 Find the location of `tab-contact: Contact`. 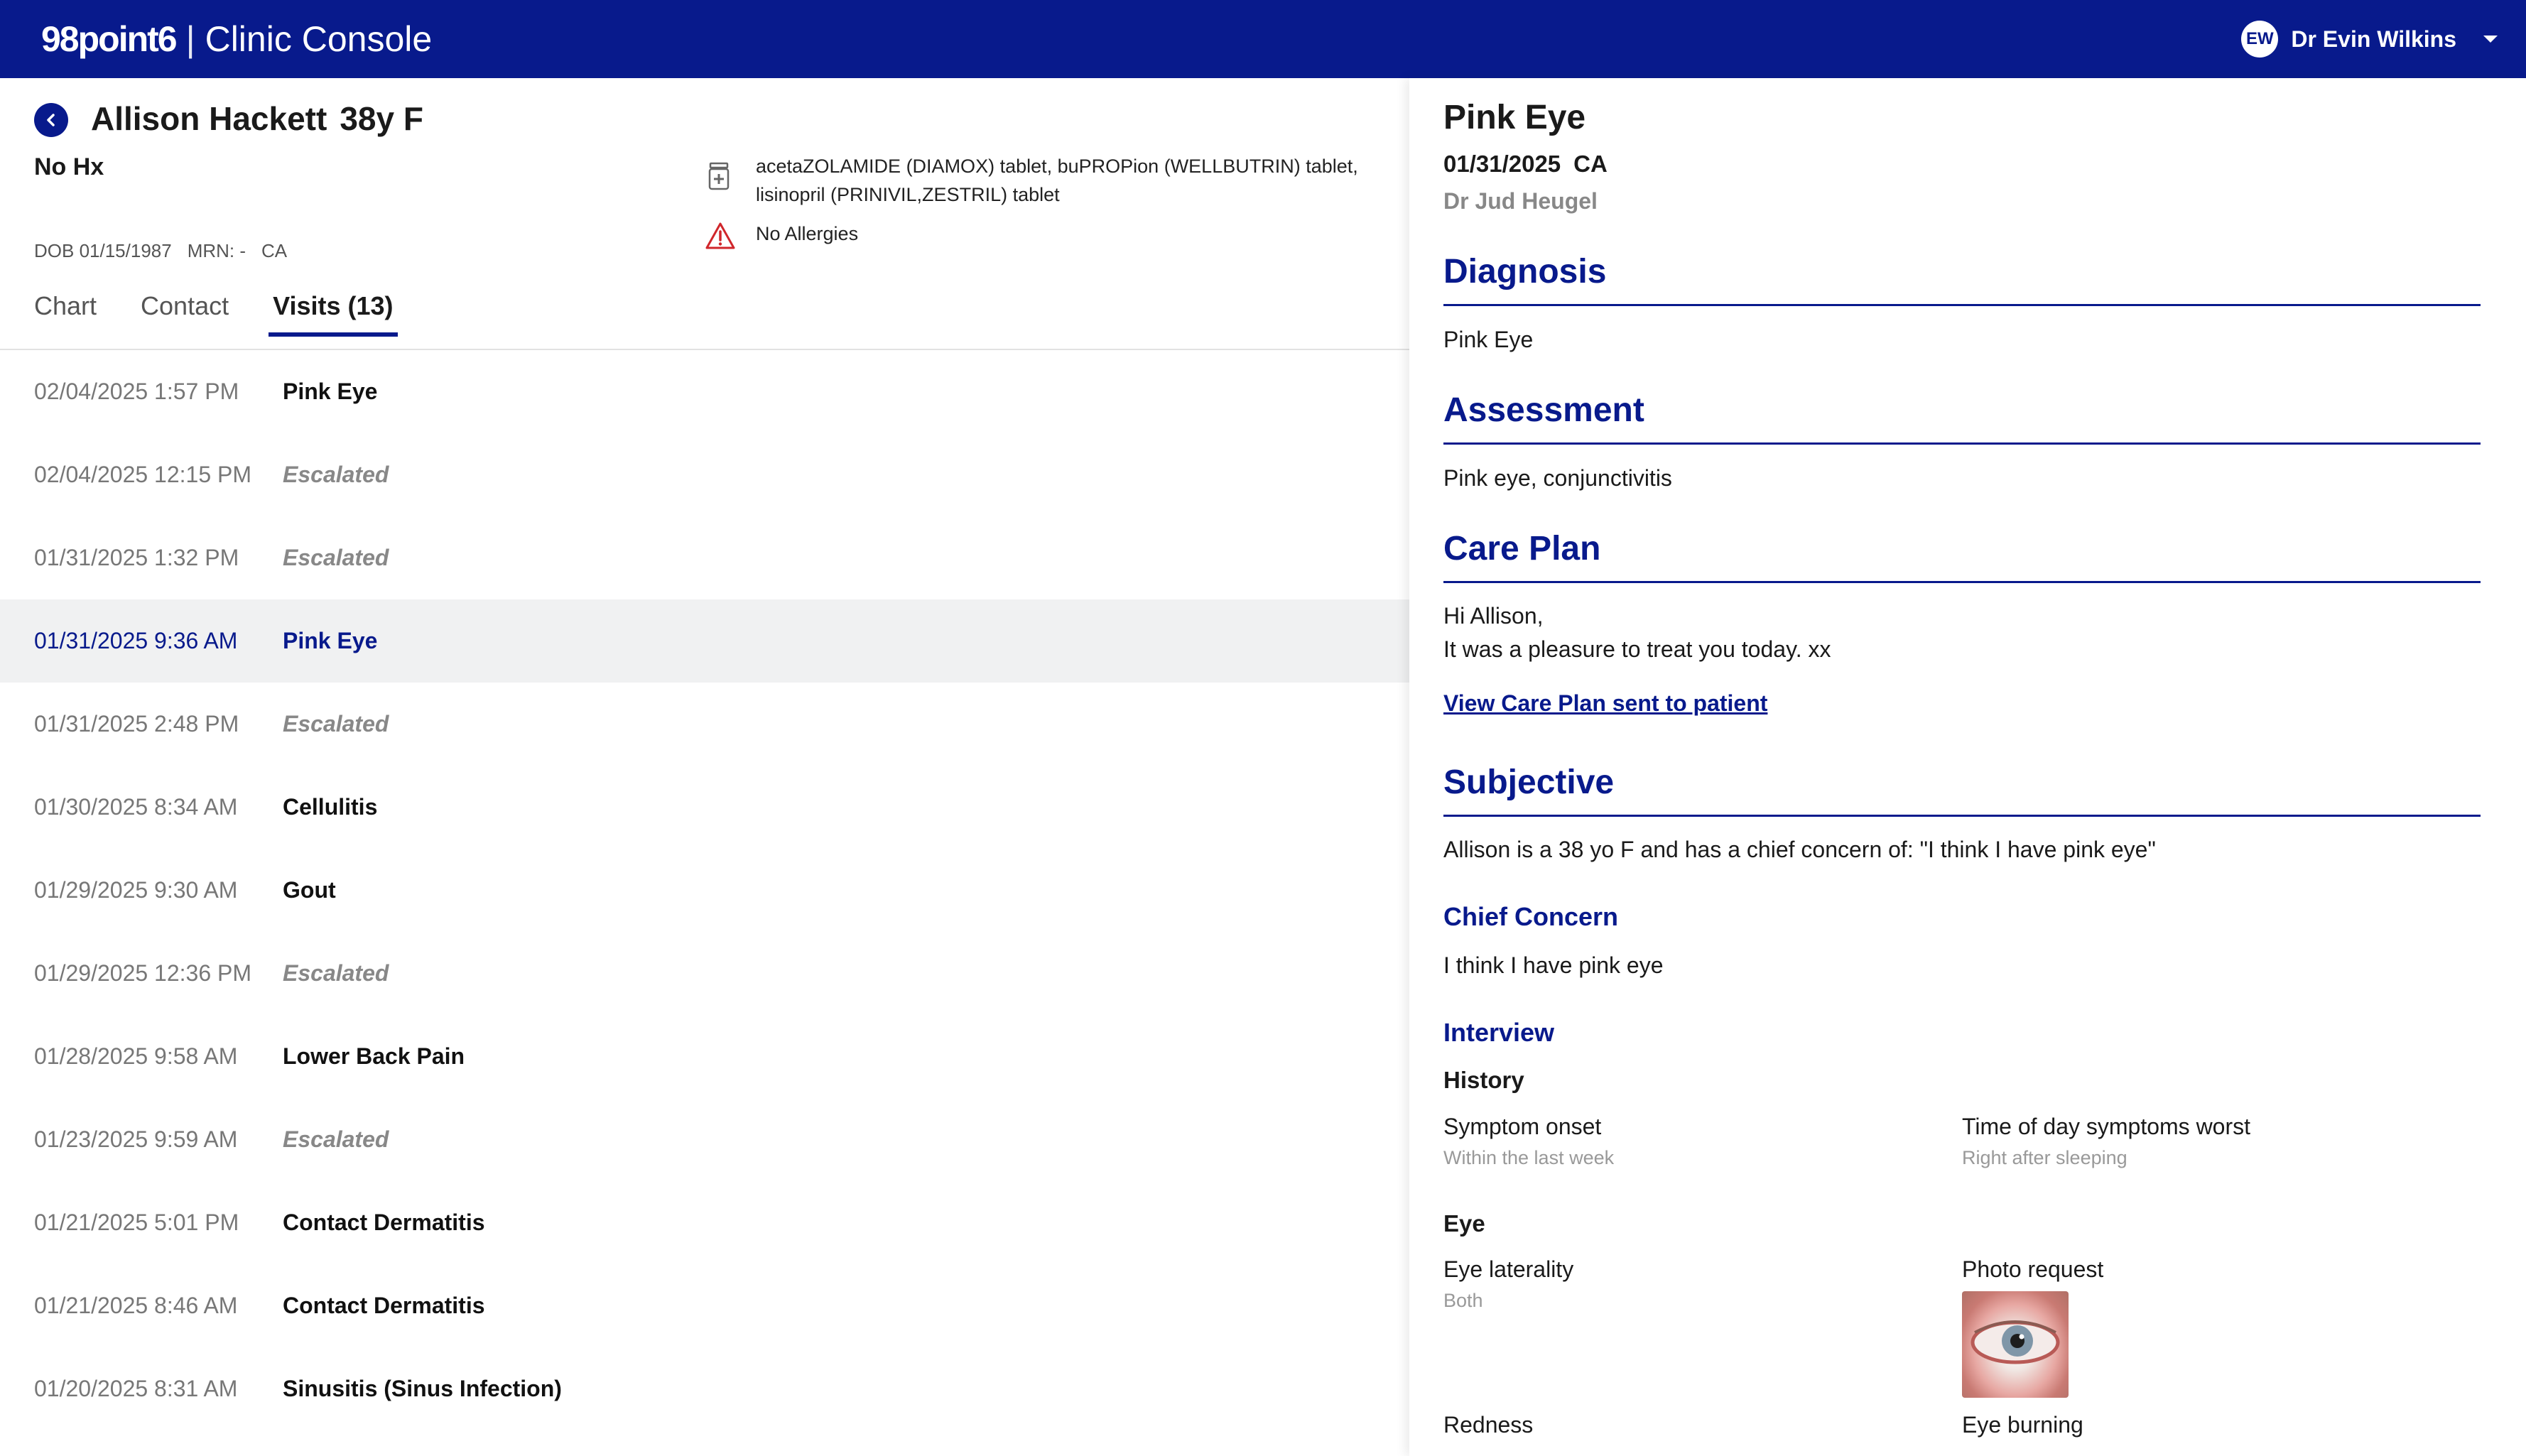

tab-contact: Contact is located at coordinates (185, 312).